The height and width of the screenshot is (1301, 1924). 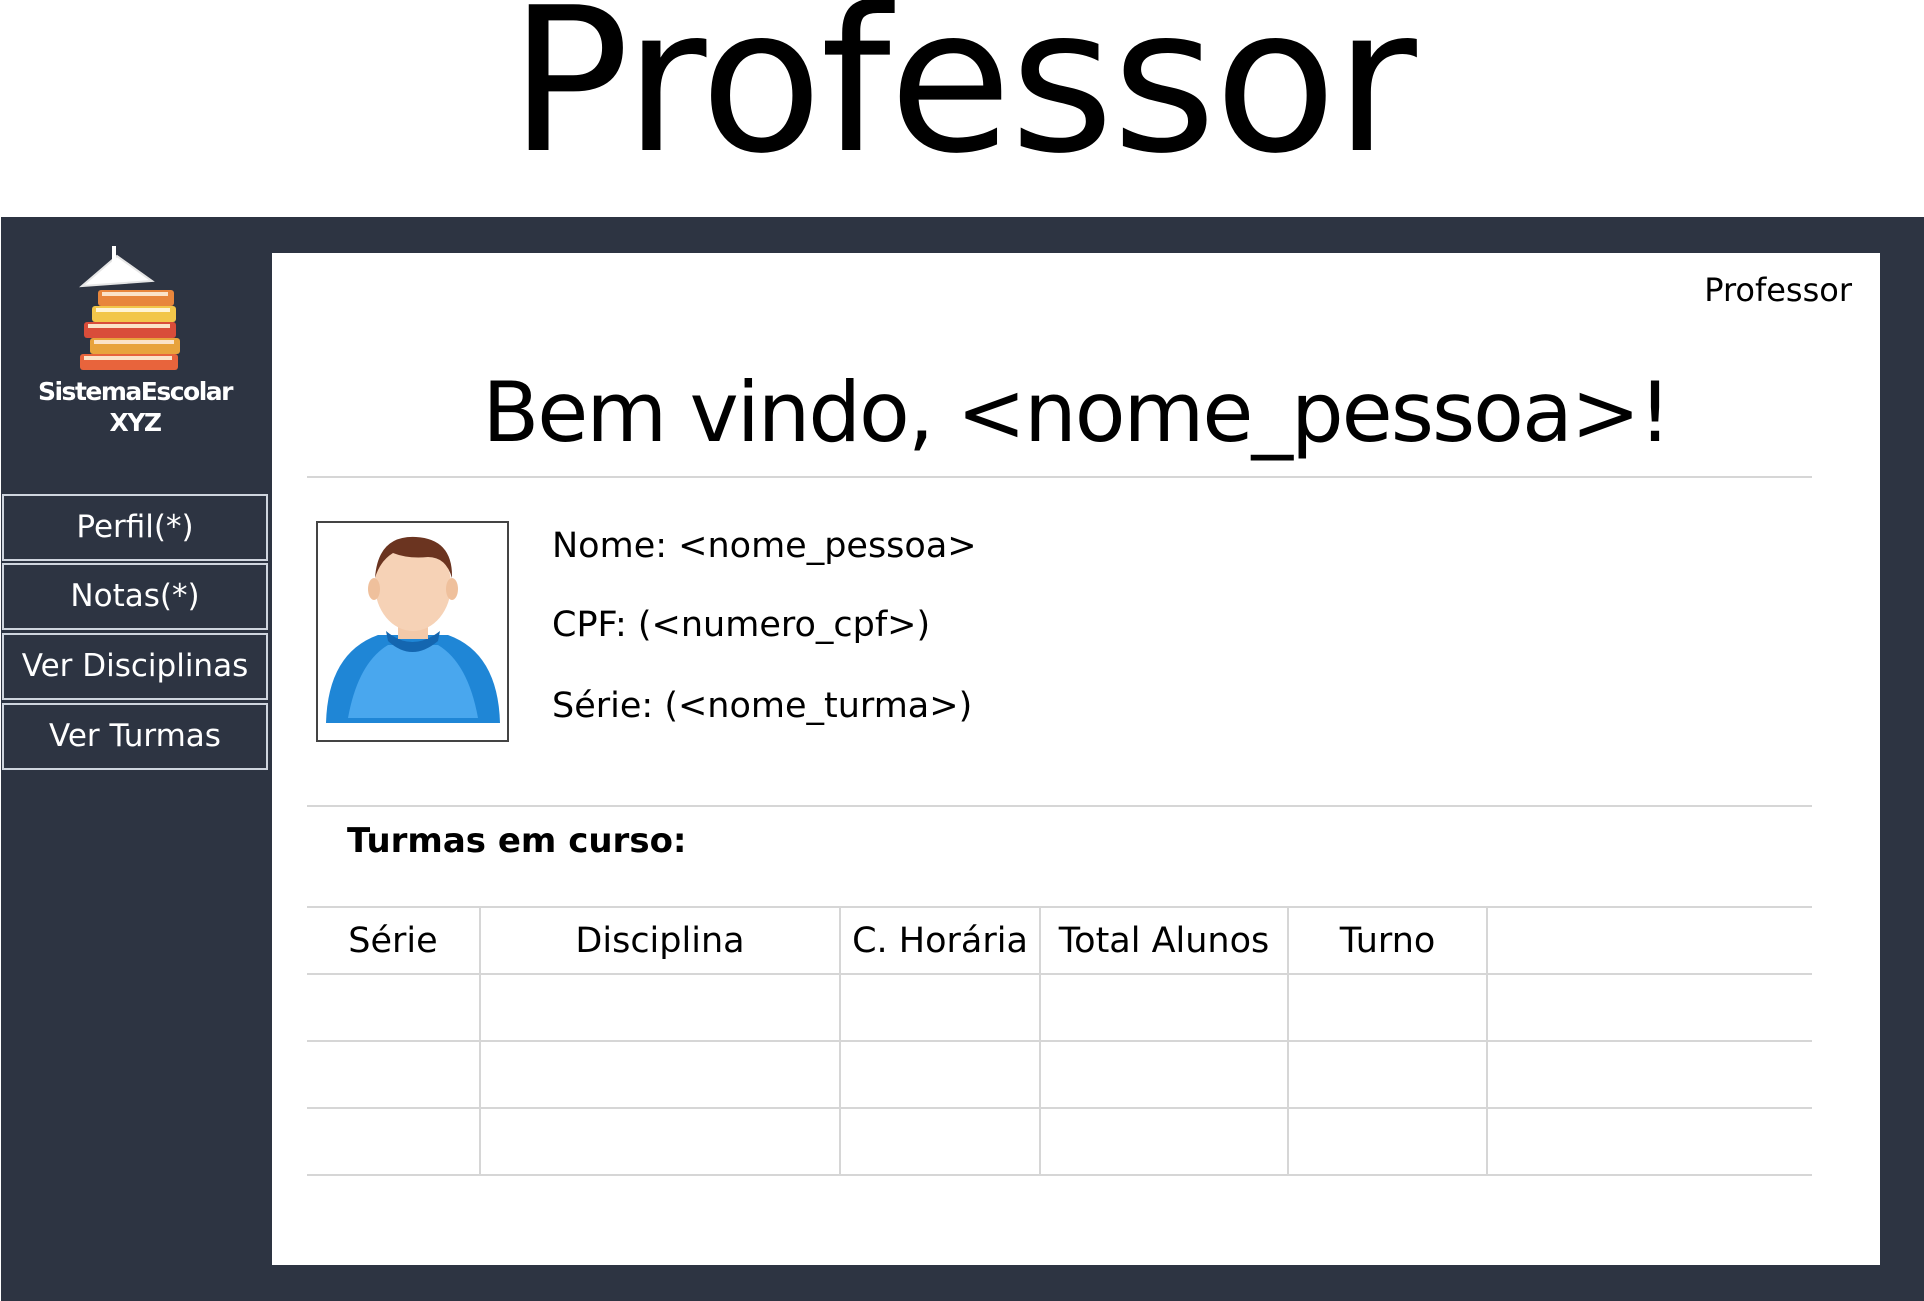 What do you see at coordinates (1387, 940) in the screenshot?
I see `column-header-turno: Turno` at bounding box center [1387, 940].